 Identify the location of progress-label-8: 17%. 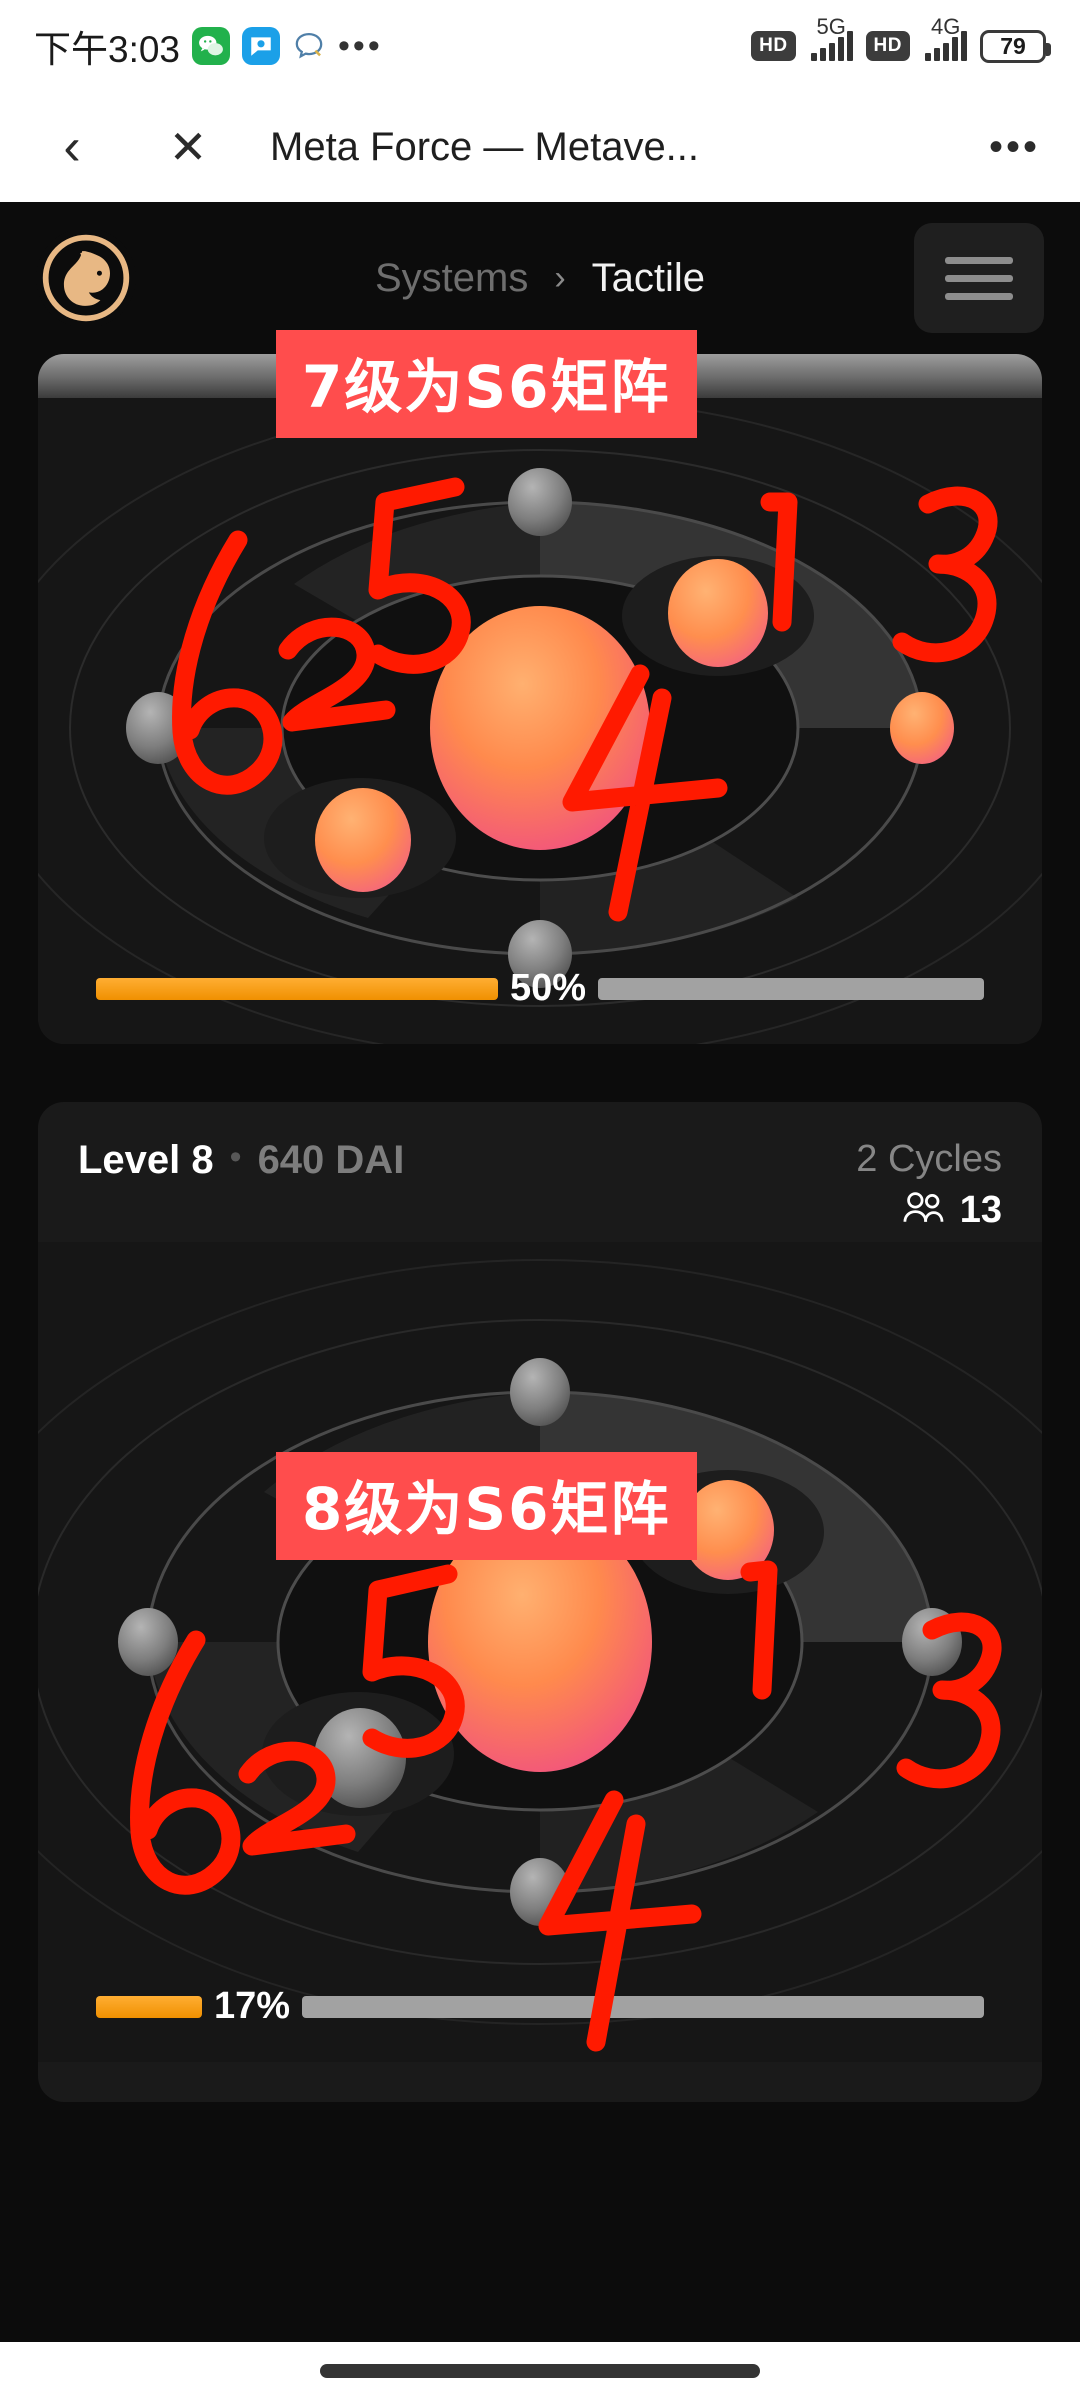
(252, 2006).